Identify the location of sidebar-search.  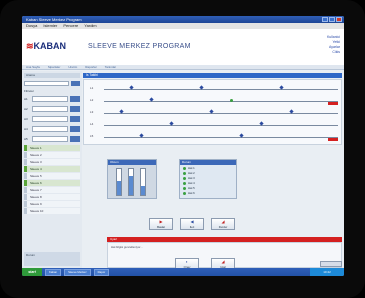
(52, 83).